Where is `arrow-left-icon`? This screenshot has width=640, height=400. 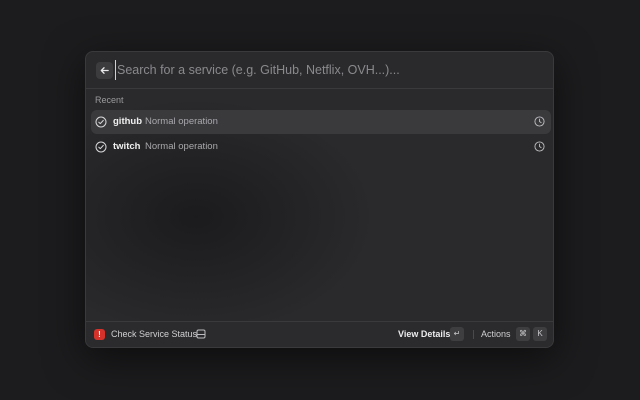 arrow-left-icon is located at coordinates (104, 70).